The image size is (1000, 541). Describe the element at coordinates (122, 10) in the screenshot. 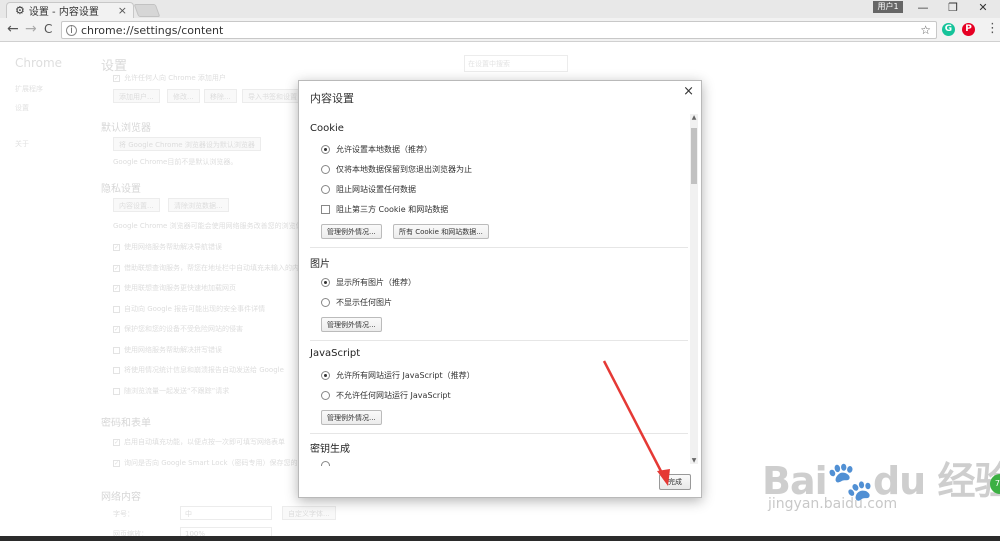

I see `tab-close-icon: ×` at that location.